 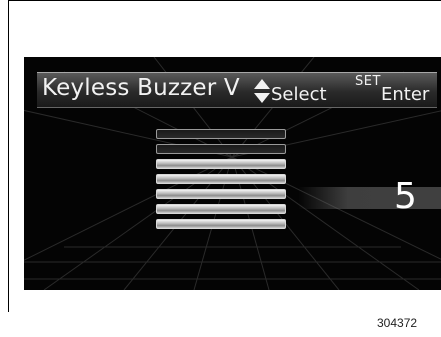 I want to click on figure-id: 304372, so click(x=397, y=323).